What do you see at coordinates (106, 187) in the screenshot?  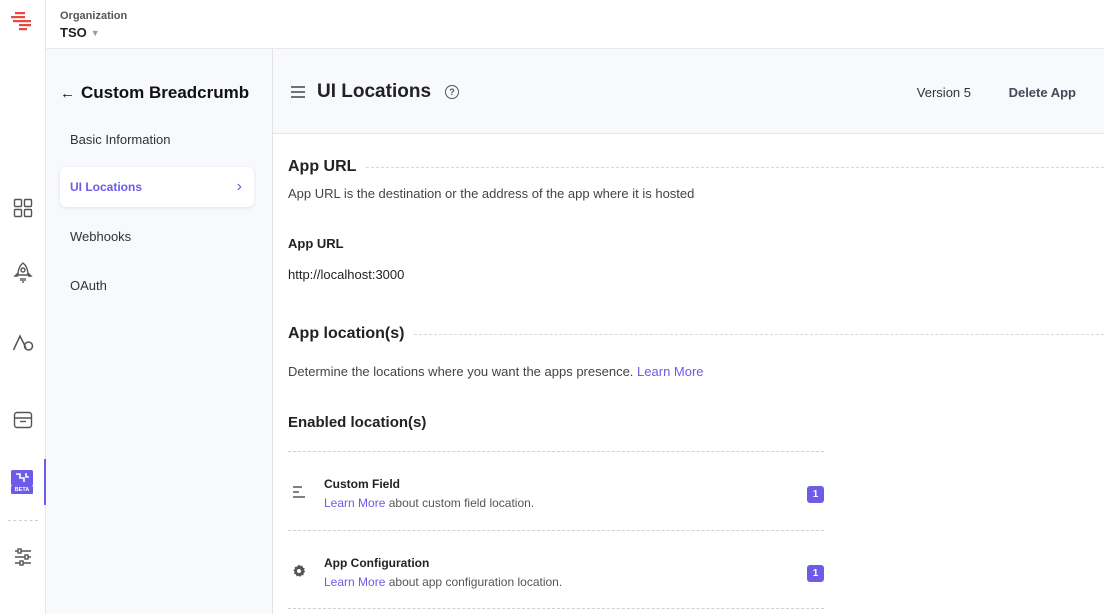 I see `sidebar-item-label: UI Locations` at bounding box center [106, 187].